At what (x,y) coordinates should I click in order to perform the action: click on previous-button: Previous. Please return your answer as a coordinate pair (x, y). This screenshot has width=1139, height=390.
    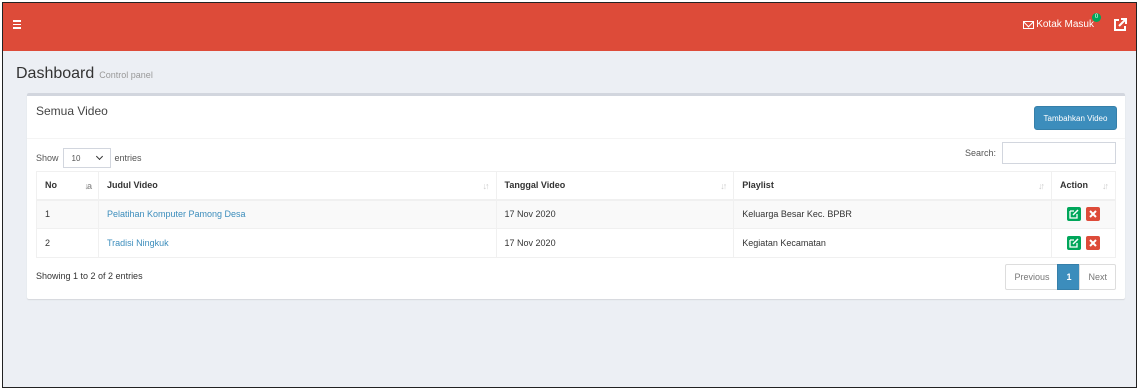
    Looking at the image, I should click on (1032, 277).